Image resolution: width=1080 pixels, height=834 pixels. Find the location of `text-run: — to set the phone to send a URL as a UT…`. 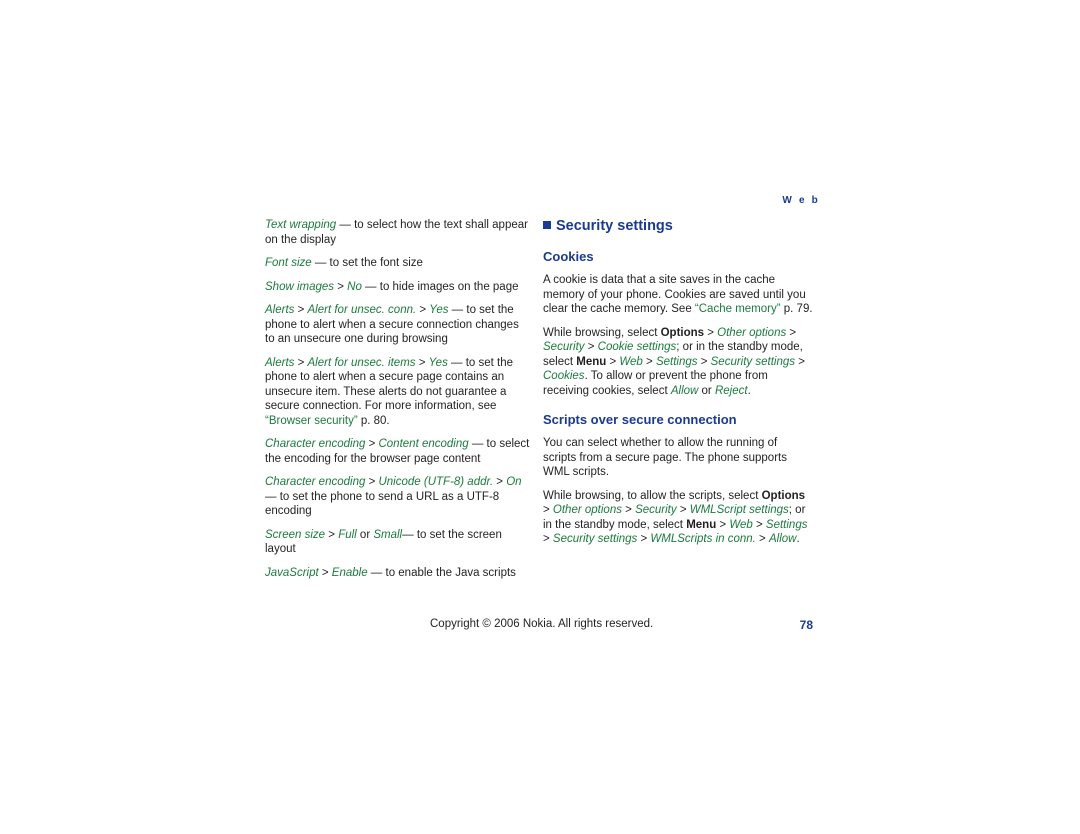

text-run: — to set the phone to send a URL as a UT… is located at coordinates (382, 504).